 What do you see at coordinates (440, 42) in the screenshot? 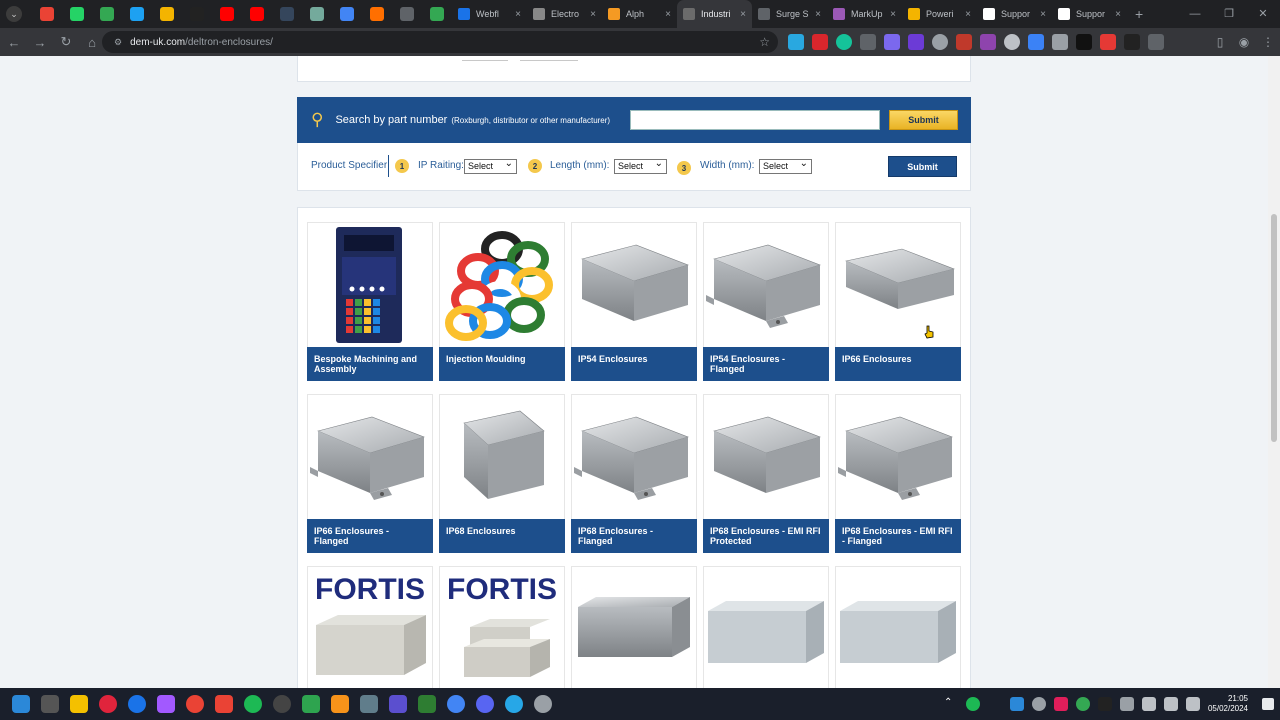
I see `address-bar: ⚙ dem-uk.com /deltron-enclosures/ ☆` at bounding box center [440, 42].